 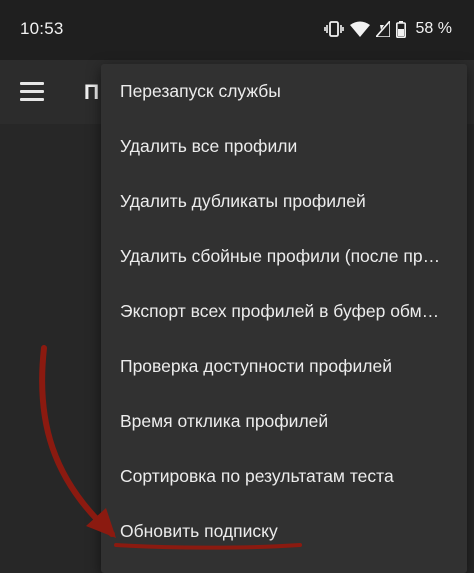 I want to click on menu-item-label: Проверка доступности профилей, so click(x=256, y=366).